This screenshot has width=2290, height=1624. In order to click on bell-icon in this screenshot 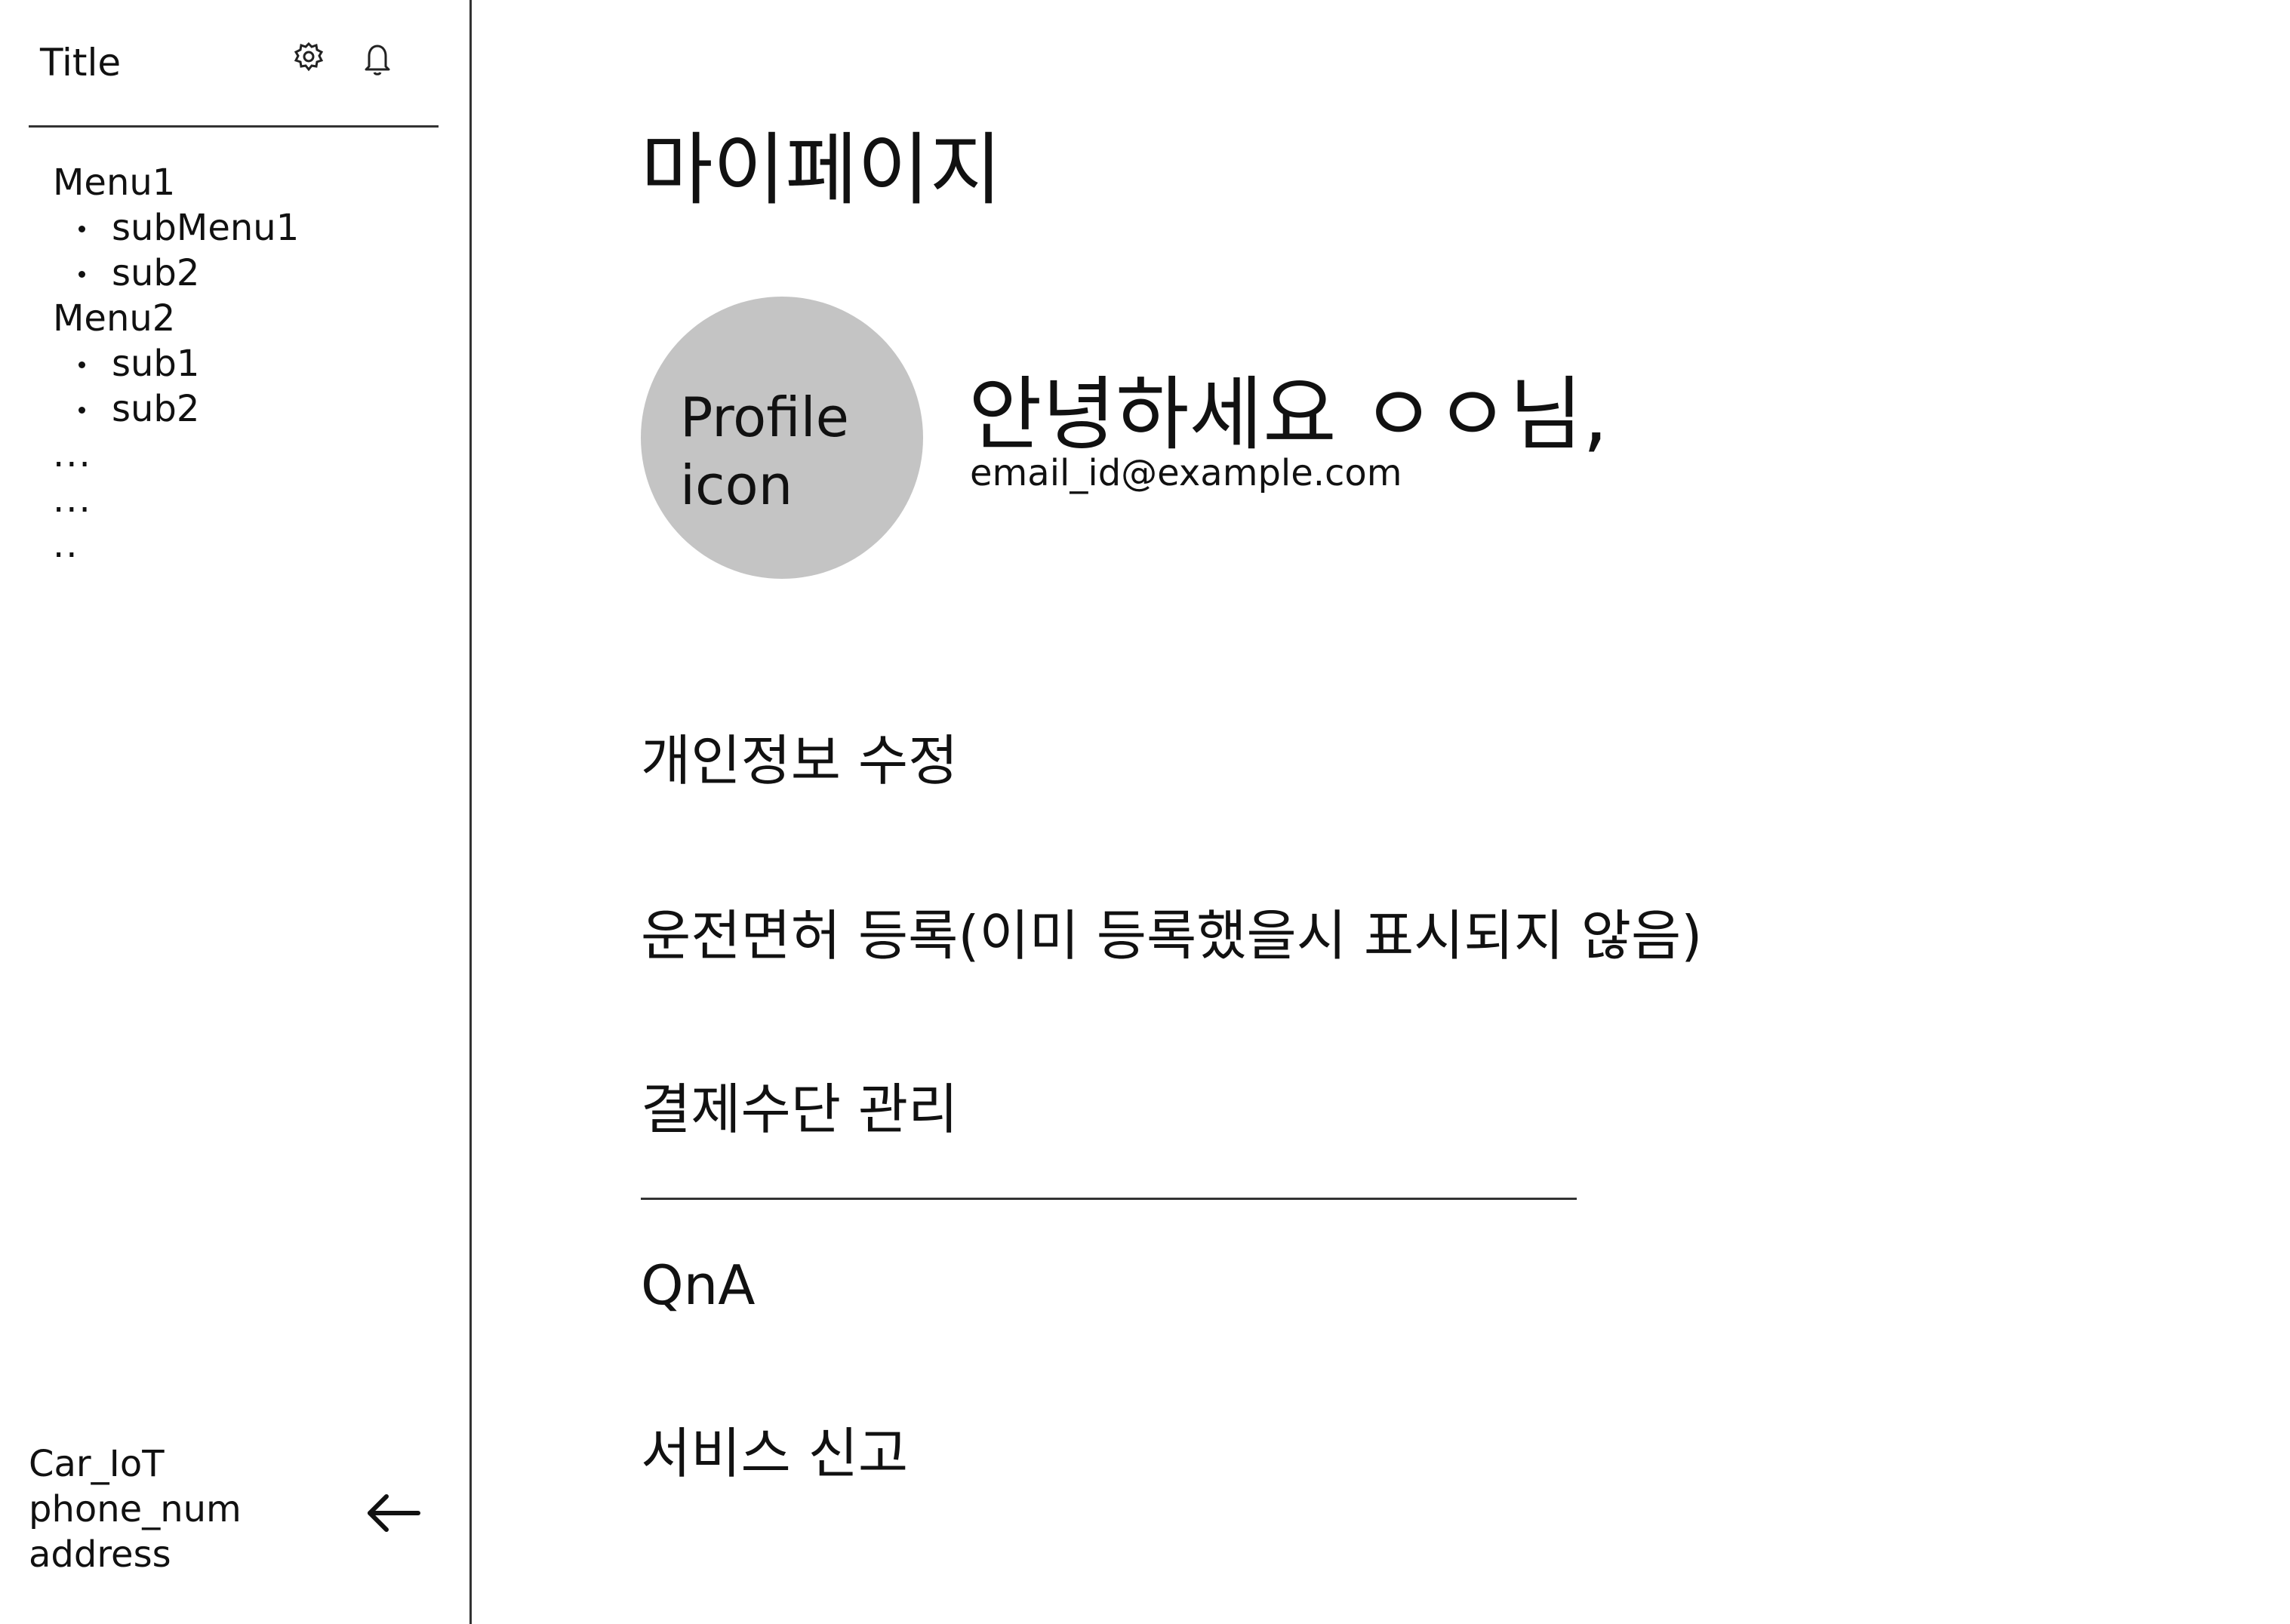, I will do `click(378, 58)`.